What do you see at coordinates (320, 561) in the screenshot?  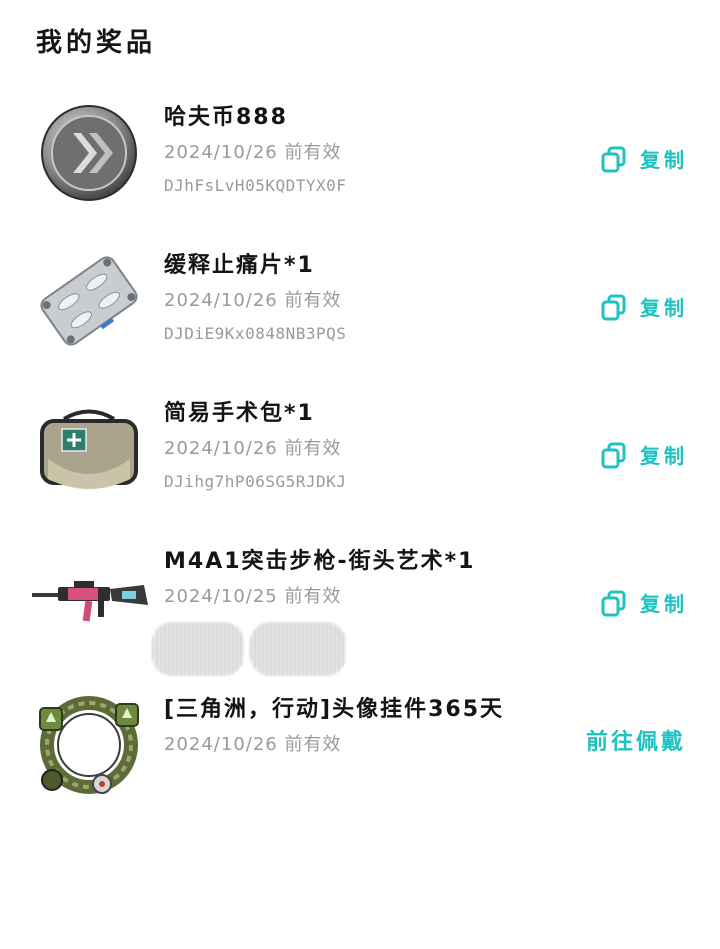 I see `prize-name: M4A1突击步枪-街头艺术*1` at bounding box center [320, 561].